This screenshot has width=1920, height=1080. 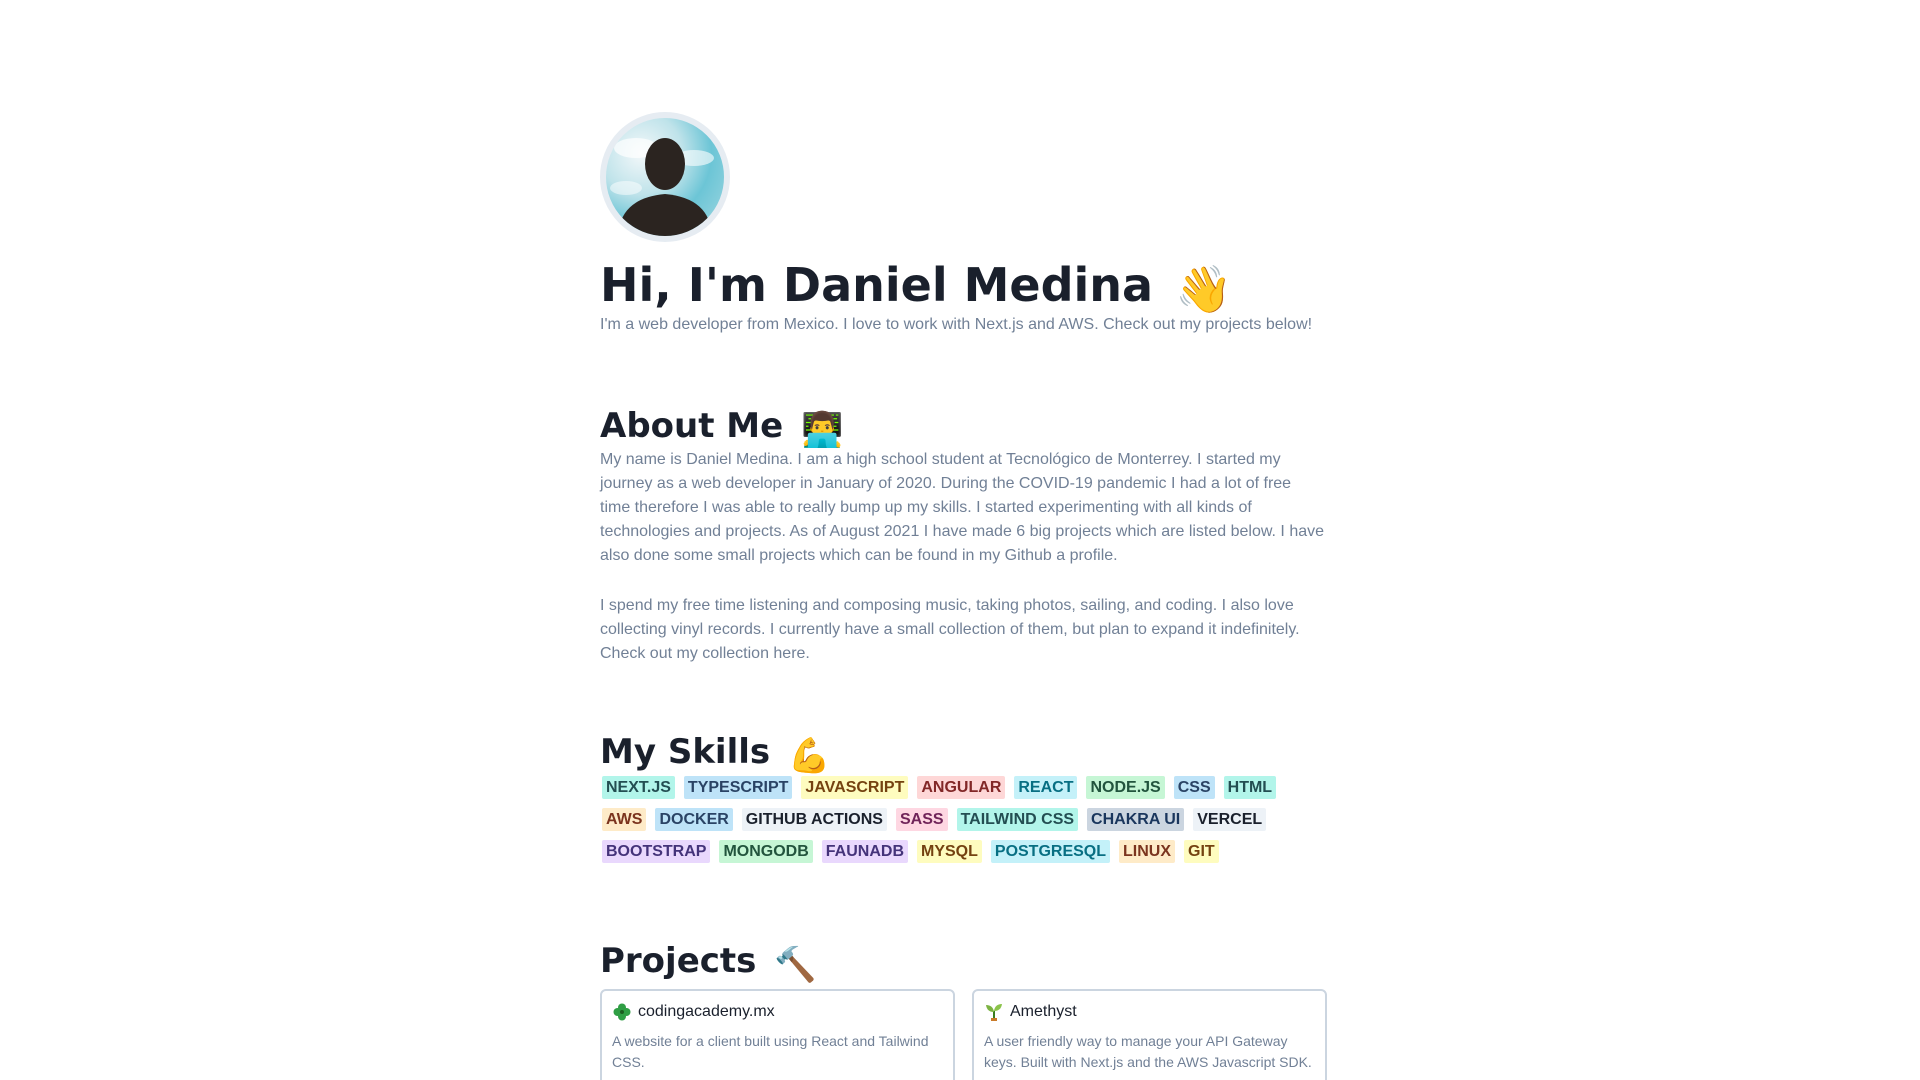 I want to click on projects-title: Projects 🔨, so click(x=708, y=963).